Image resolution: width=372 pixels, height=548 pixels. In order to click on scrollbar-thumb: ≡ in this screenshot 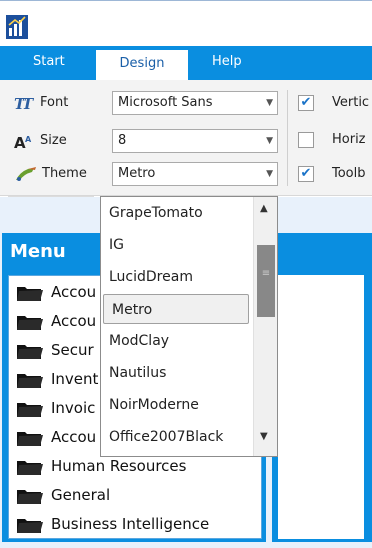, I will do `click(266, 281)`.